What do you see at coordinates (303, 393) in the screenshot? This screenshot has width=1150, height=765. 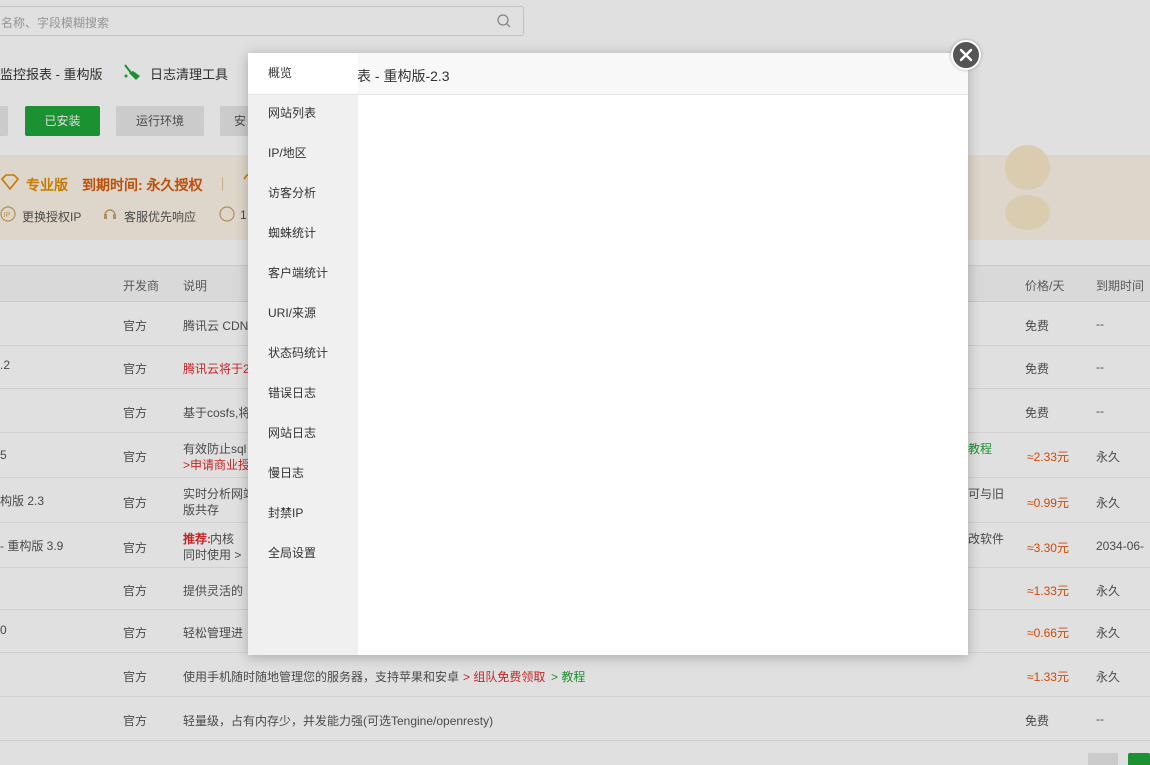 I see `menu-error-log: 错误日志` at bounding box center [303, 393].